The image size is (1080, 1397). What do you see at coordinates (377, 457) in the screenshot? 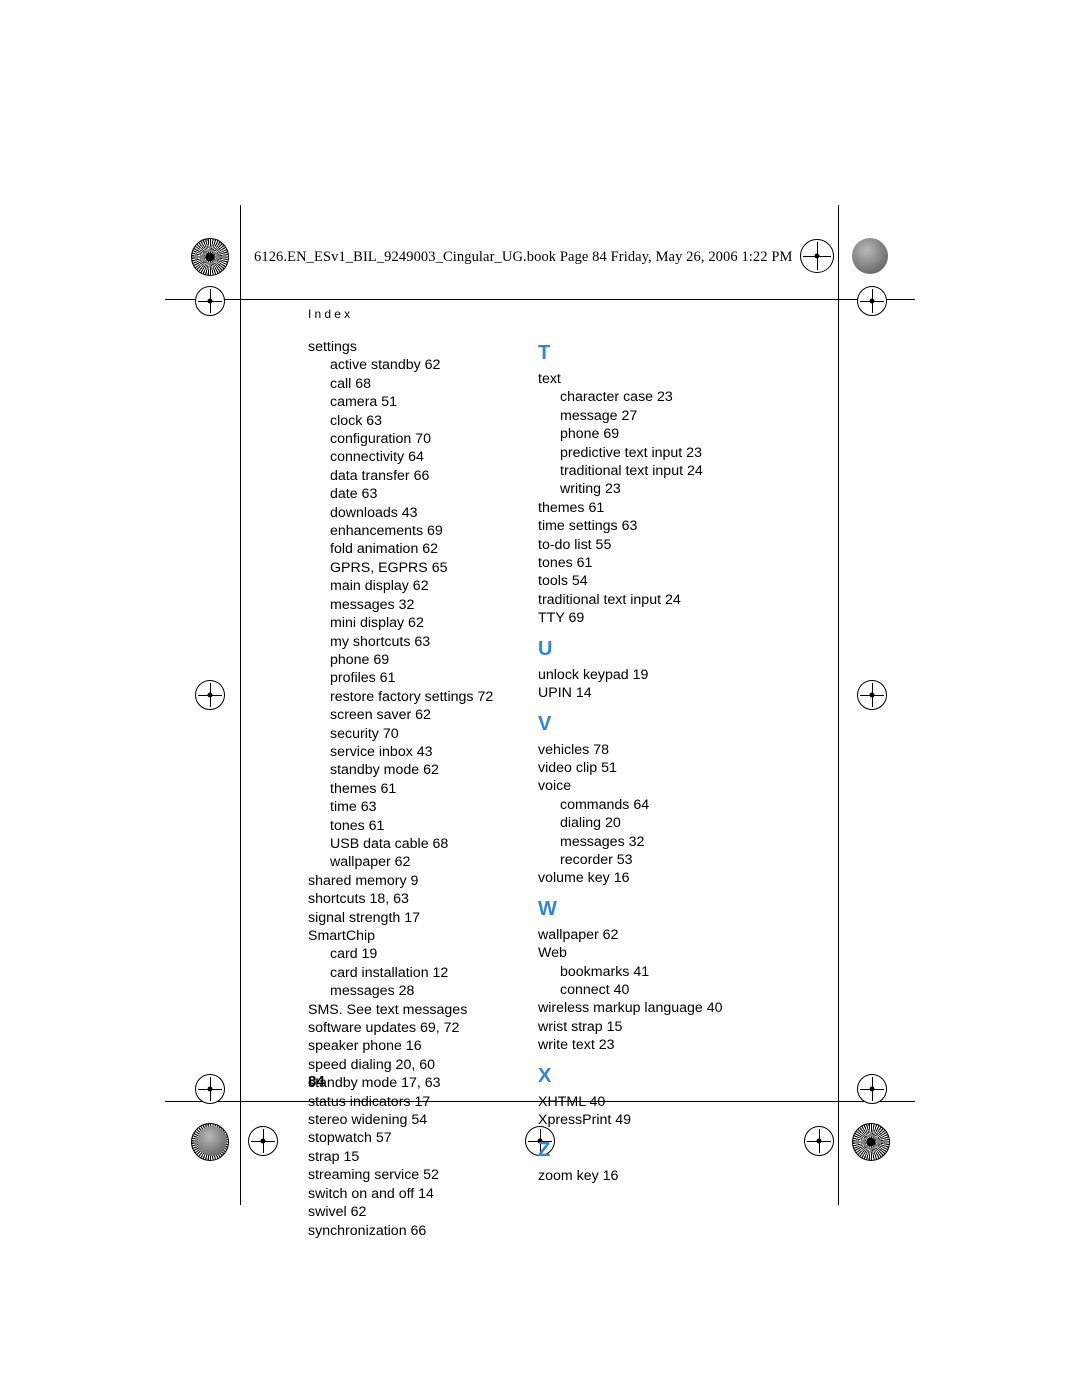
I see `index-entry: connectivity 64` at bounding box center [377, 457].